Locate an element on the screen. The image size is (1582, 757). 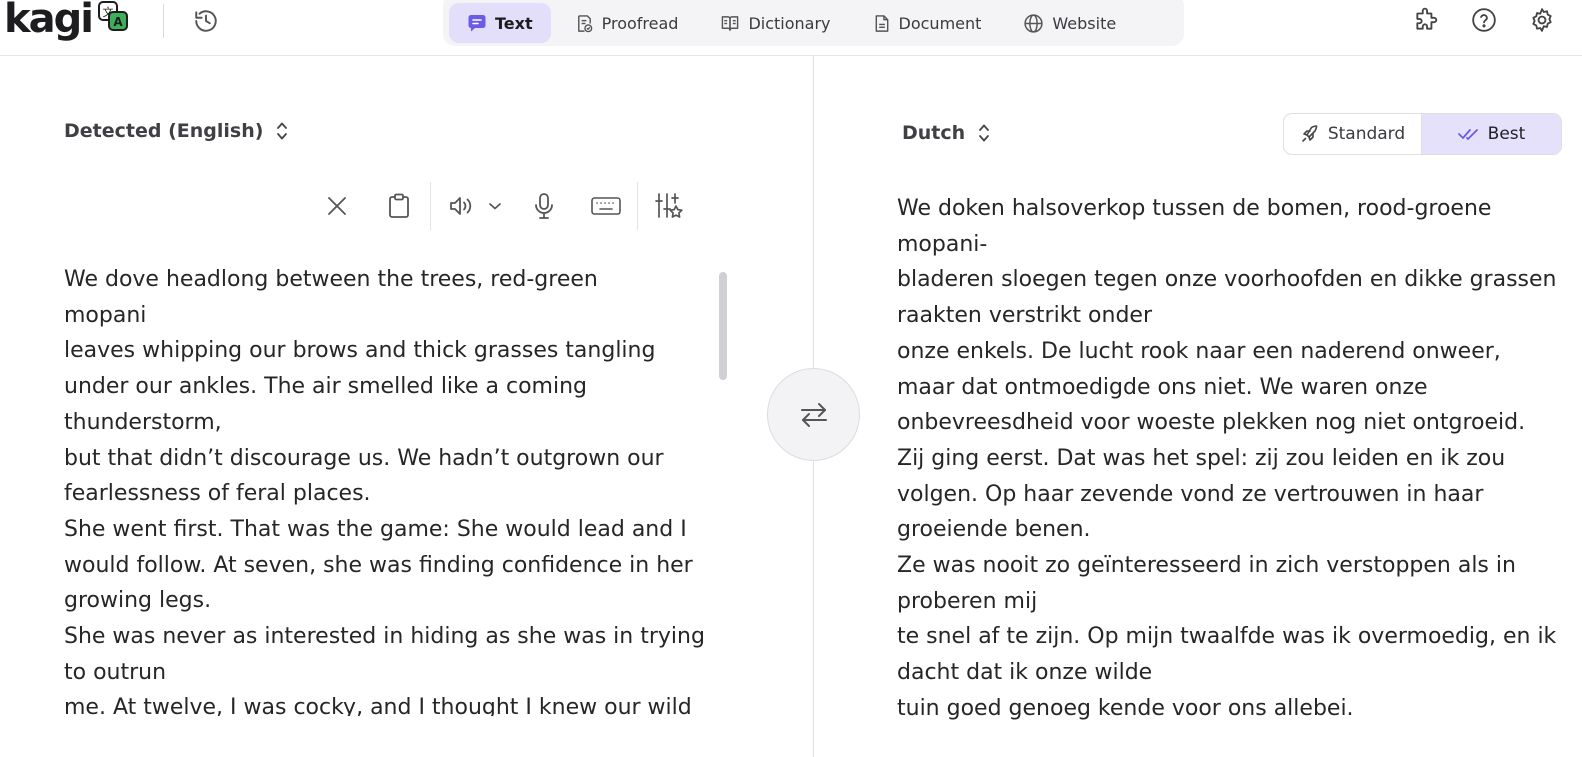
swap-languages-button is located at coordinates (813, 414).